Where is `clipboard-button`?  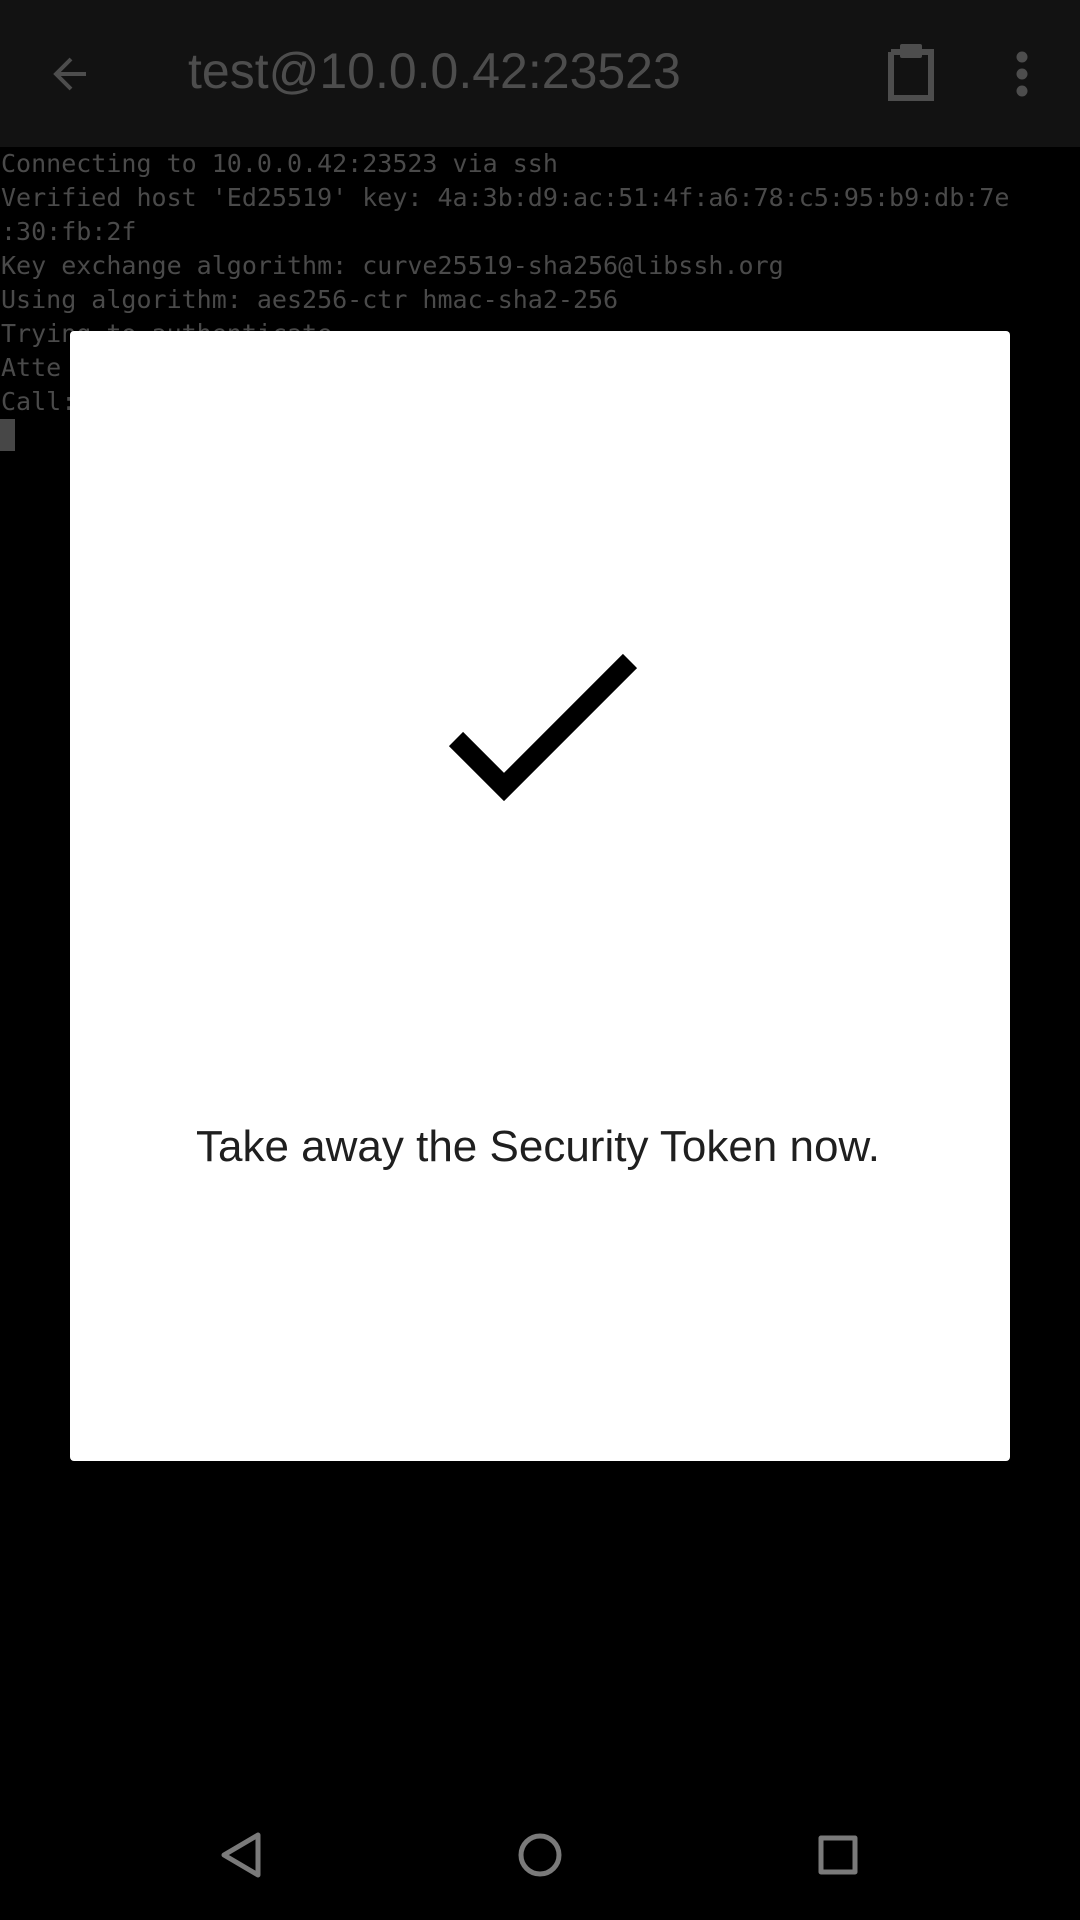
clipboard-button is located at coordinates (911, 73).